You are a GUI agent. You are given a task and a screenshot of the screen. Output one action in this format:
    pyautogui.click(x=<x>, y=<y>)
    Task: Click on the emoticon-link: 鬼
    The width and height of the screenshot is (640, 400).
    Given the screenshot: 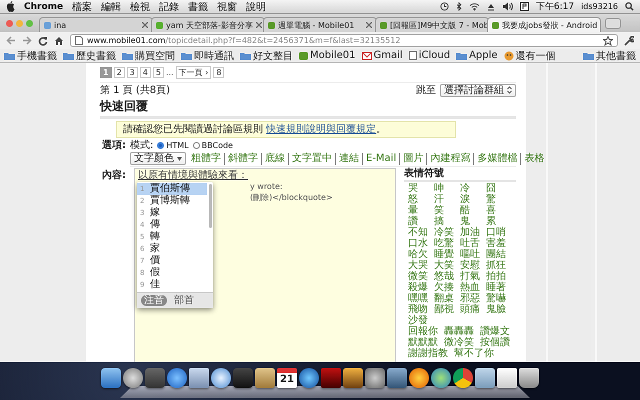 What is the action you would take?
    pyautogui.click(x=470, y=221)
    